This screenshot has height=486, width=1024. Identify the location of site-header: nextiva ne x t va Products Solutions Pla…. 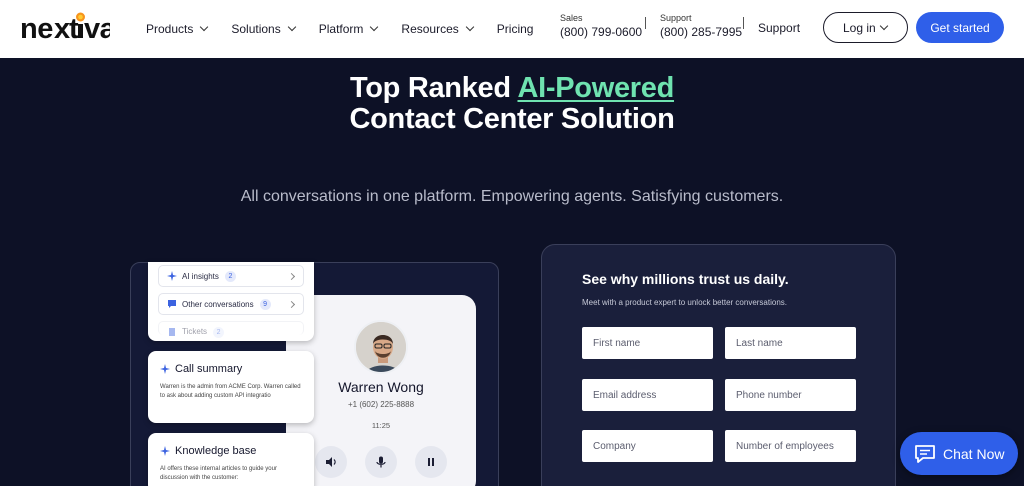
(512, 29).